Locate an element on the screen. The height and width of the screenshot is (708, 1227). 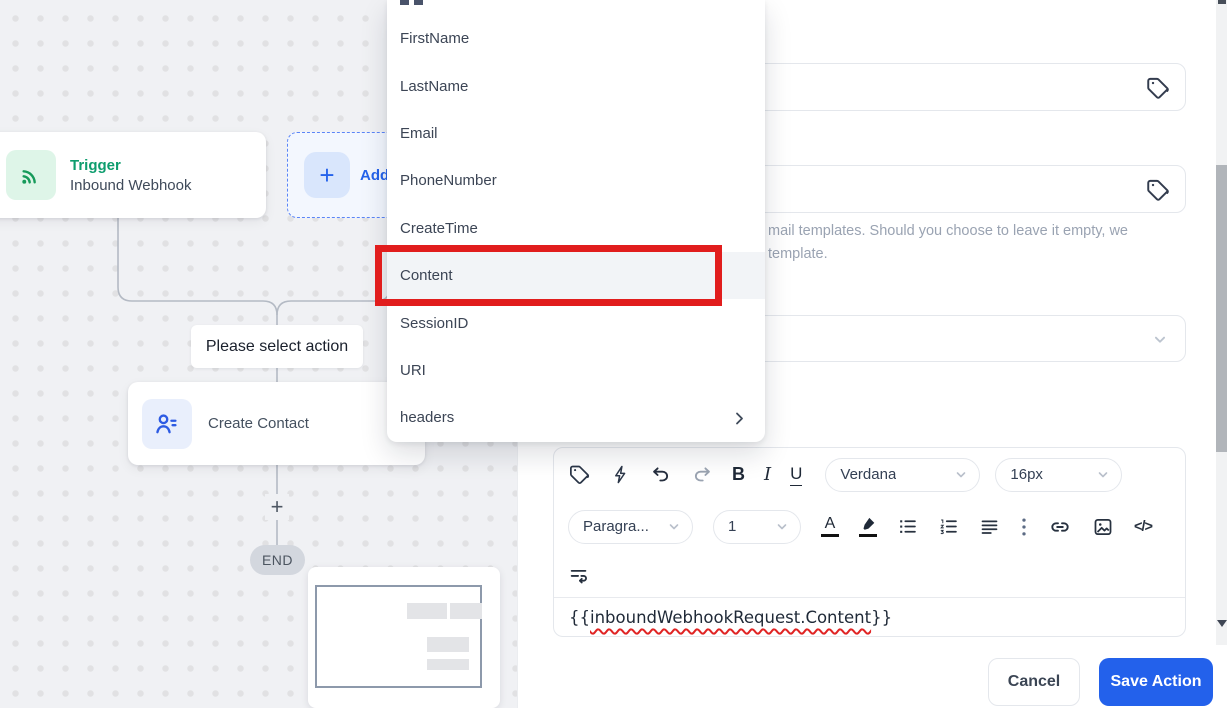
dropdown-item-sessionid: SessionID is located at coordinates (576, 322).